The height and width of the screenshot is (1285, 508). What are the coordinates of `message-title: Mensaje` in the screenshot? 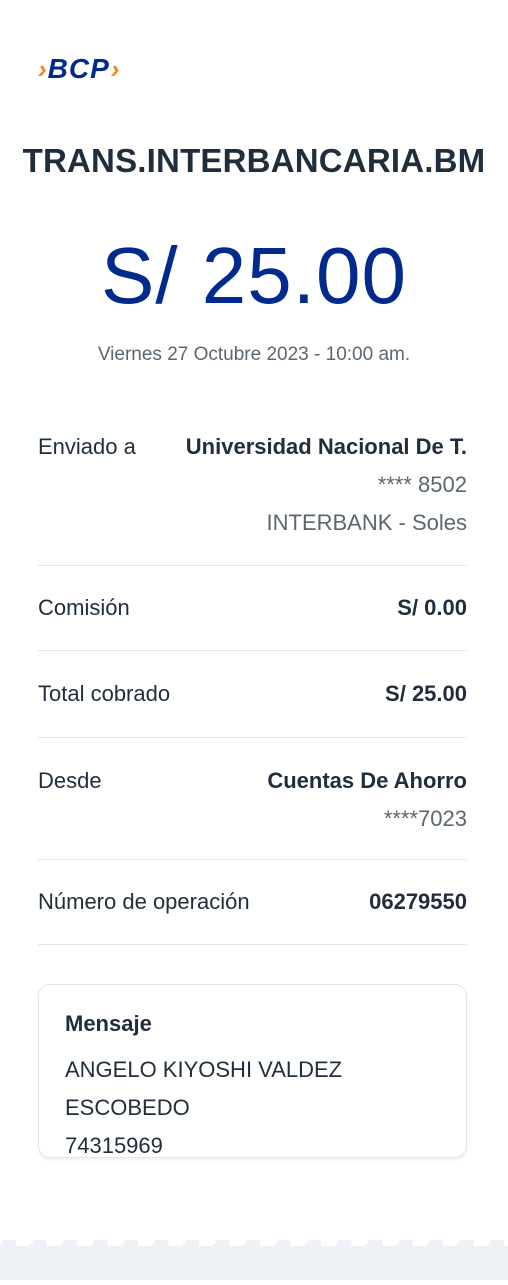 It's located at (108, 1023).